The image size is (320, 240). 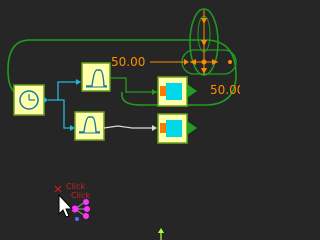 I want to click on click-label-top: Click, so click(x=75, y=186).